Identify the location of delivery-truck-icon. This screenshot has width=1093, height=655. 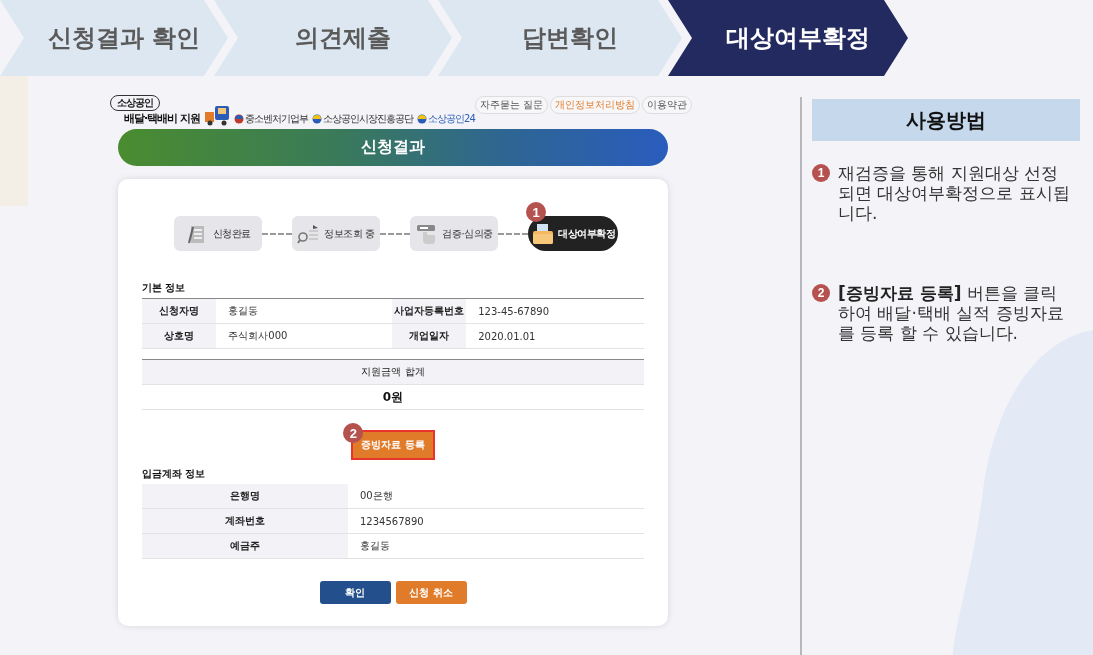
(217, 115).